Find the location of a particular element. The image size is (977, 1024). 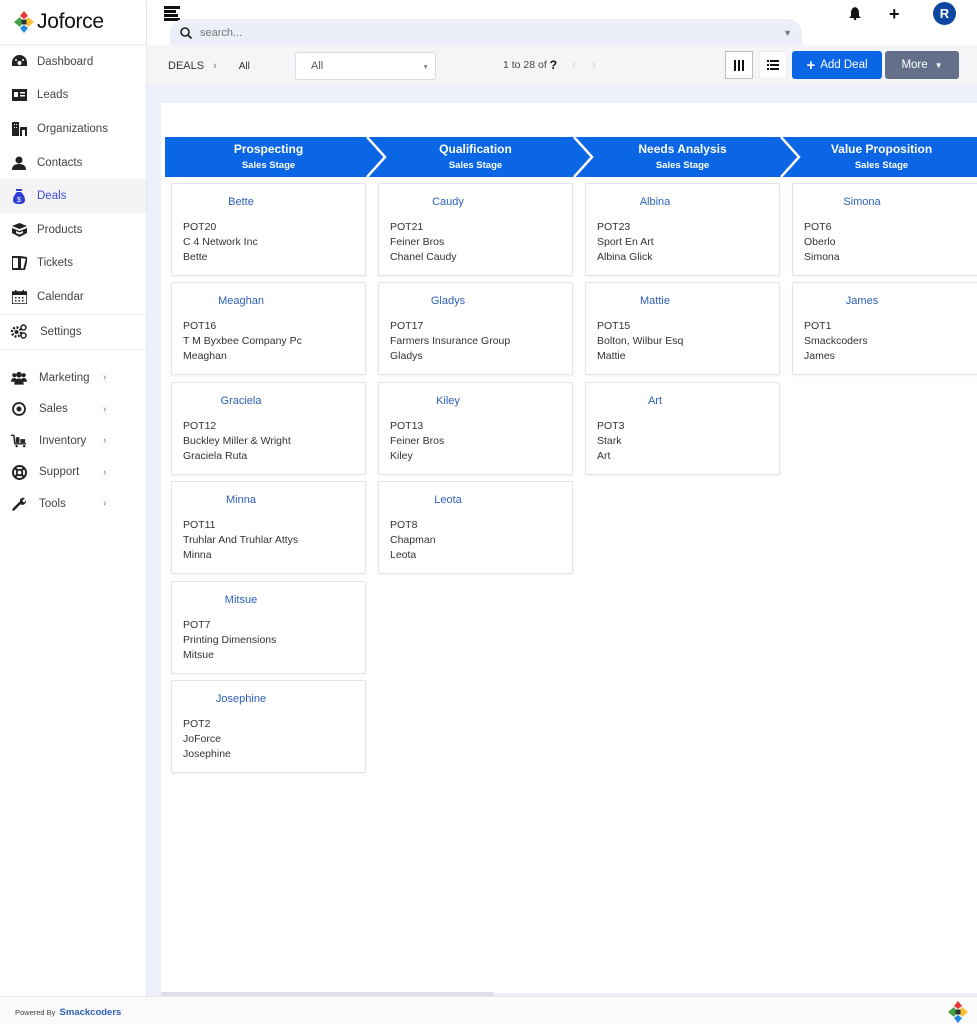

search-dropdown-icon: ▼ is located at coordinates (787, 33).